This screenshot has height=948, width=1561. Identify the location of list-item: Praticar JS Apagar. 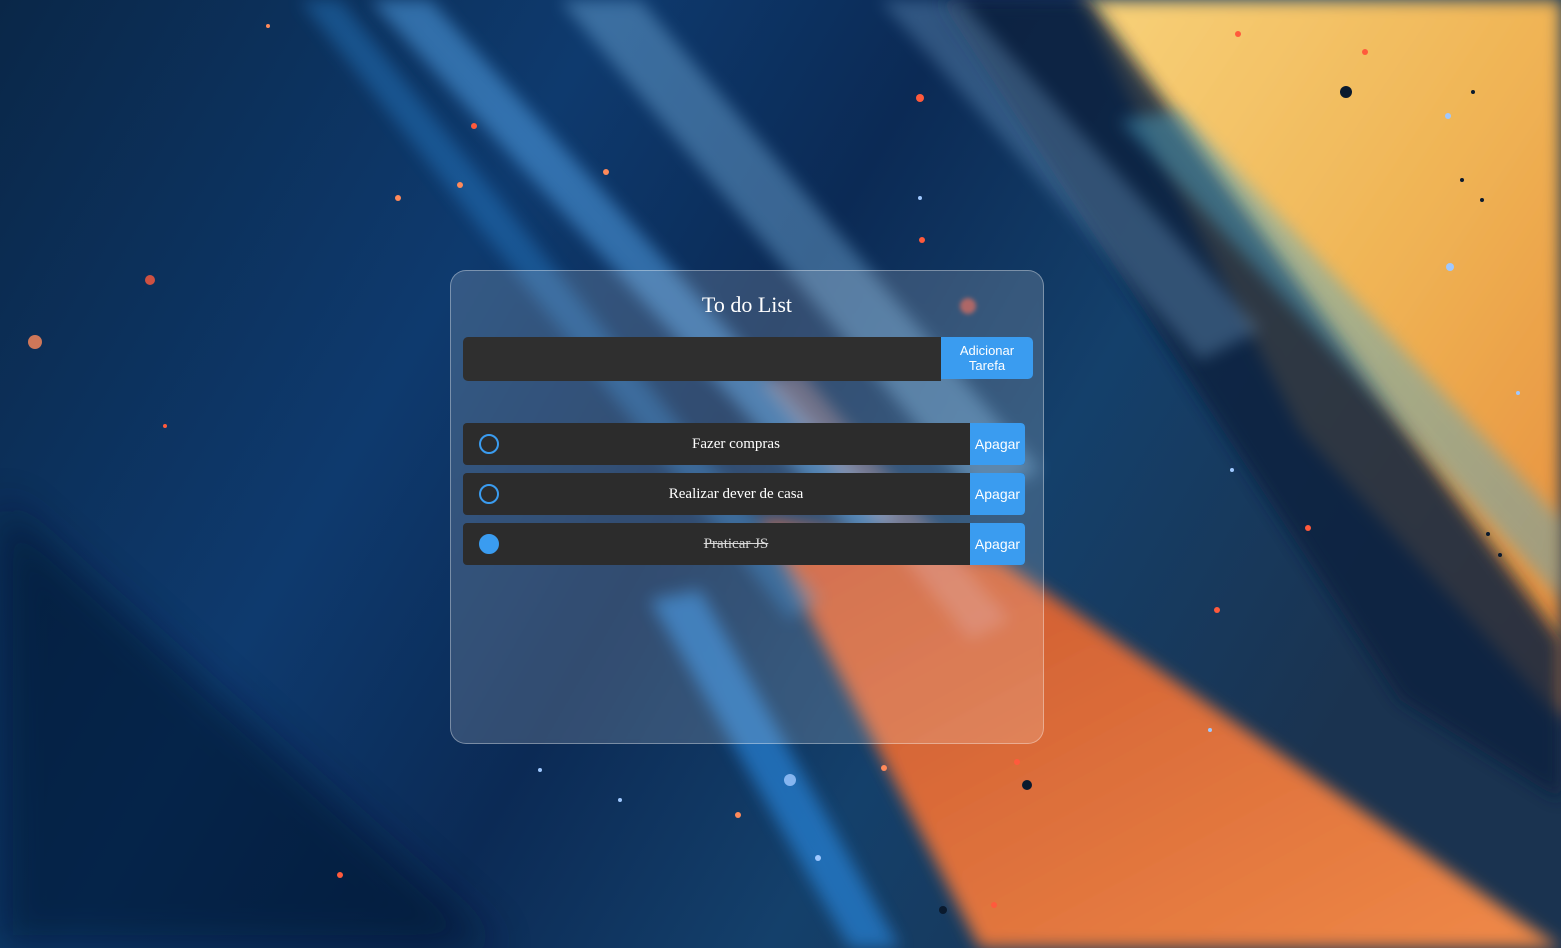
(744, 544).